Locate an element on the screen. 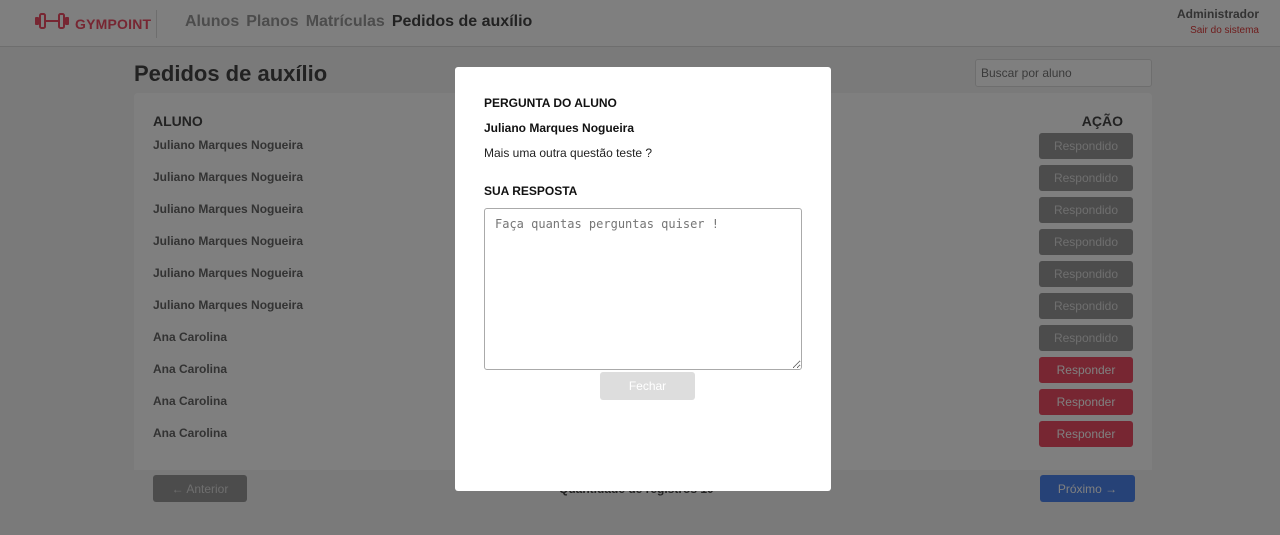 The width and height of the screenshot is (1280, 535). question-text: Mais uma outra questão teste ? is located at coordinates (568, 153).